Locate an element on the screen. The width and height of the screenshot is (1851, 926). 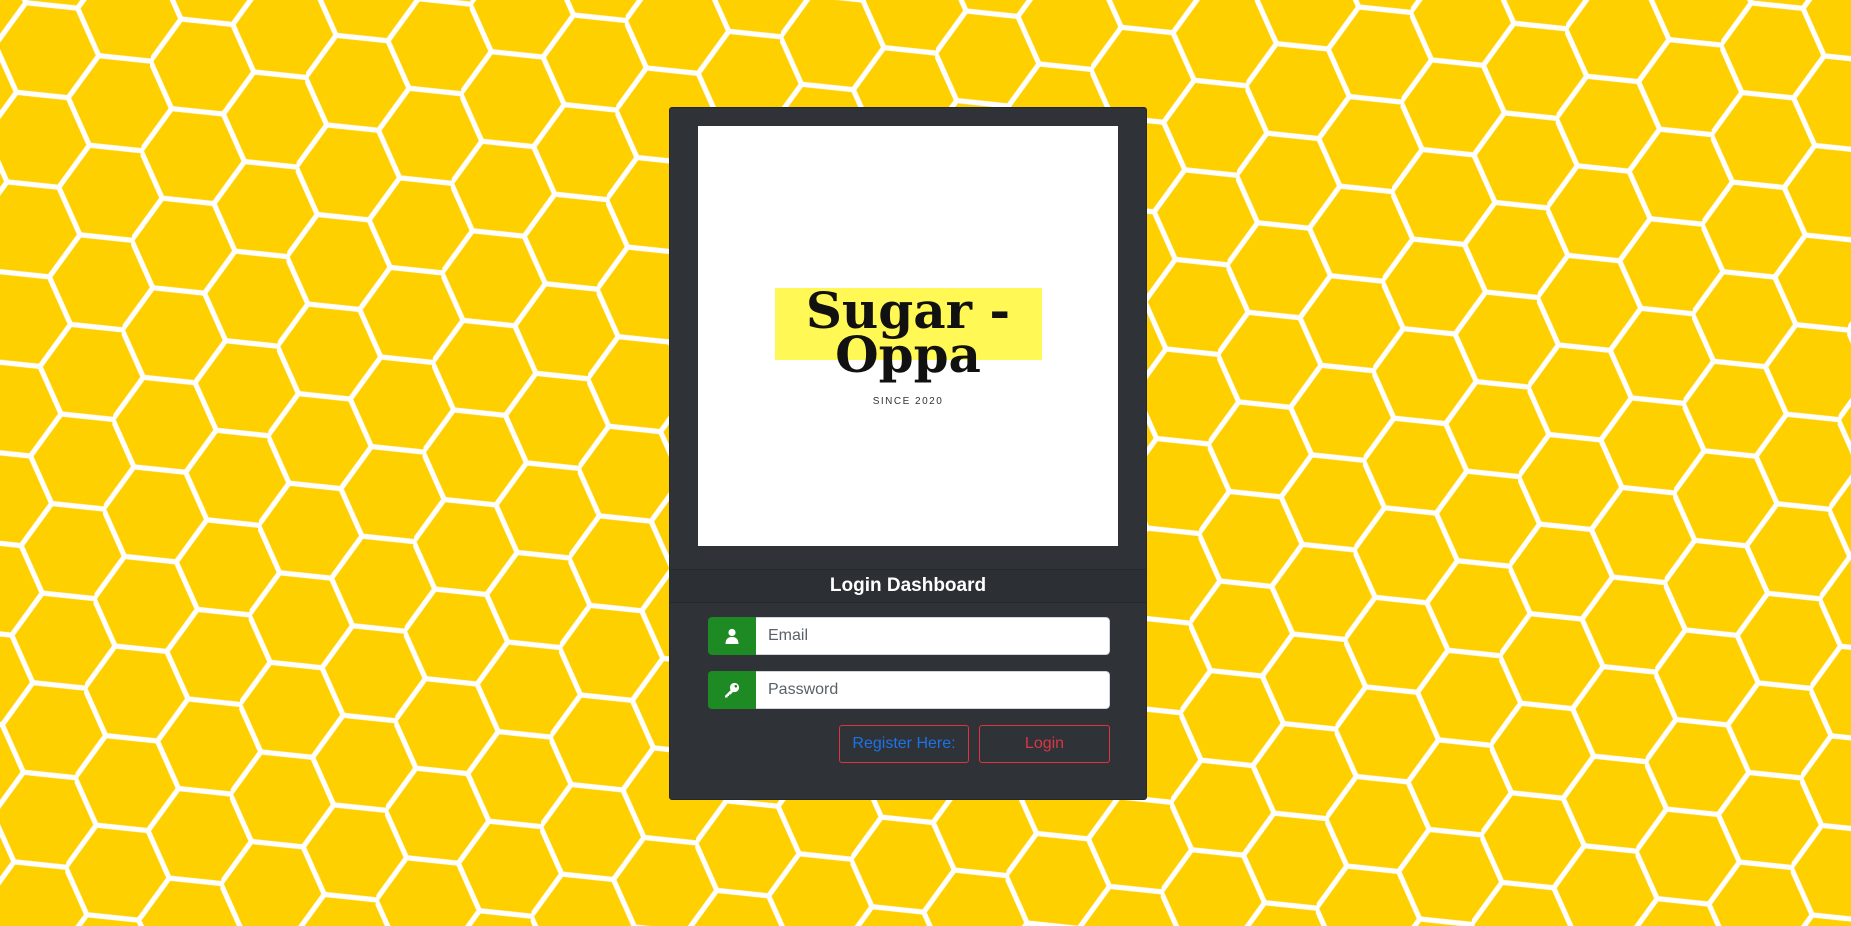
password-input is located at coordinates (933, 690).